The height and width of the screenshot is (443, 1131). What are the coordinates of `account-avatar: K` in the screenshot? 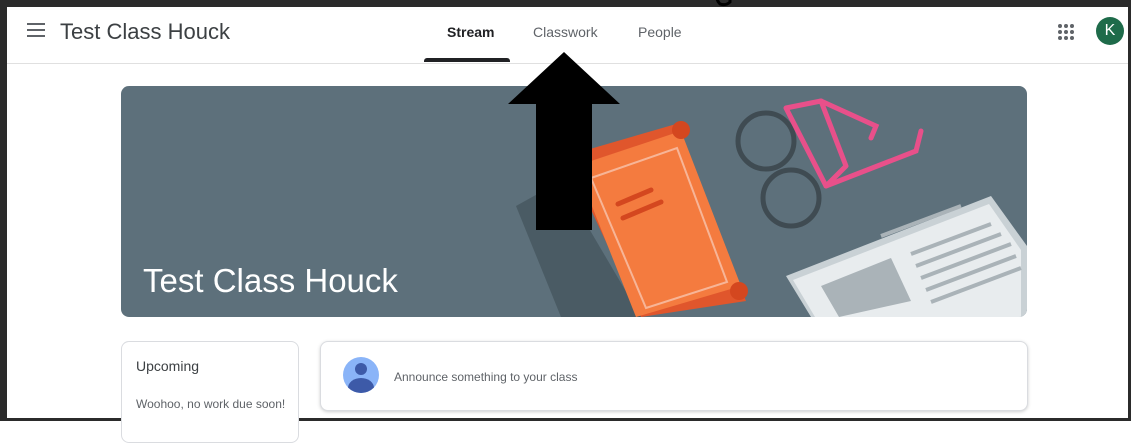 It's located at (1110, 31).